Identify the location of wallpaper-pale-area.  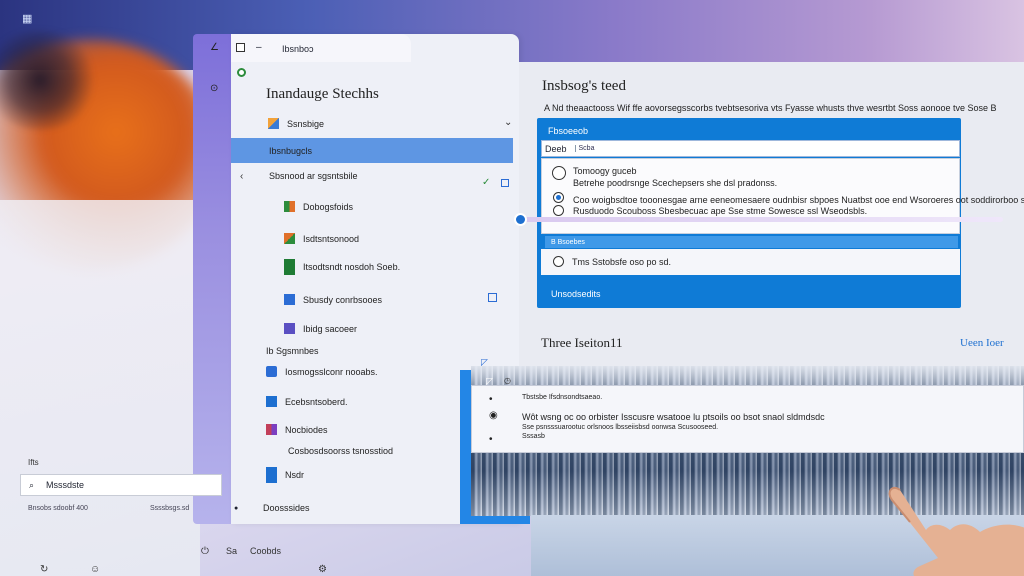
(100, 388).